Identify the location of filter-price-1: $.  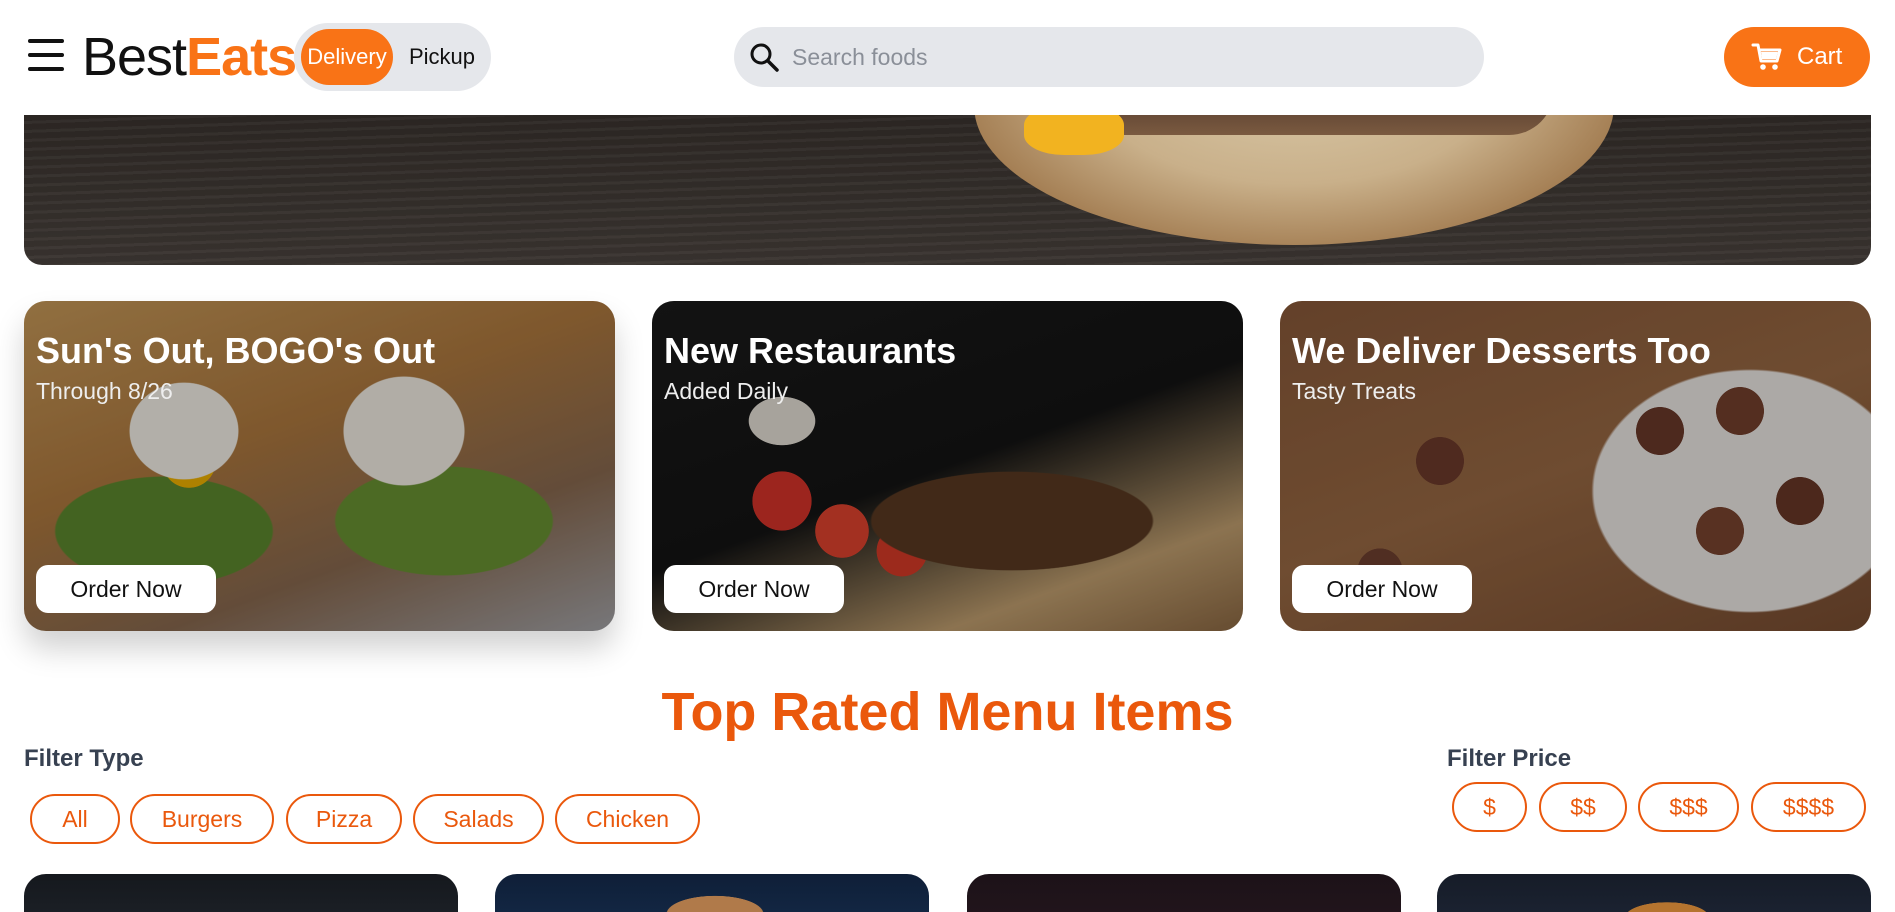
(1489, 807).